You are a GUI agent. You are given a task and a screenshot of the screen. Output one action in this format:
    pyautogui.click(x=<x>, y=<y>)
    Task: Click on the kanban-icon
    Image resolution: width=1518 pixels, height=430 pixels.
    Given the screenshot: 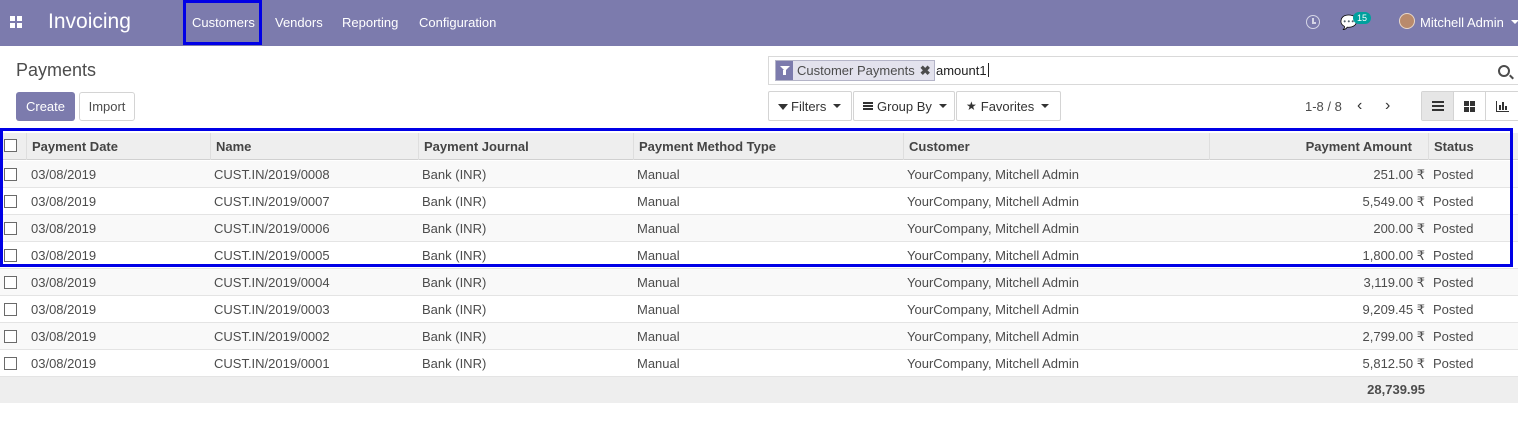 What is the action you would take?
    pyautogui.click(x=1469, y=106)
    